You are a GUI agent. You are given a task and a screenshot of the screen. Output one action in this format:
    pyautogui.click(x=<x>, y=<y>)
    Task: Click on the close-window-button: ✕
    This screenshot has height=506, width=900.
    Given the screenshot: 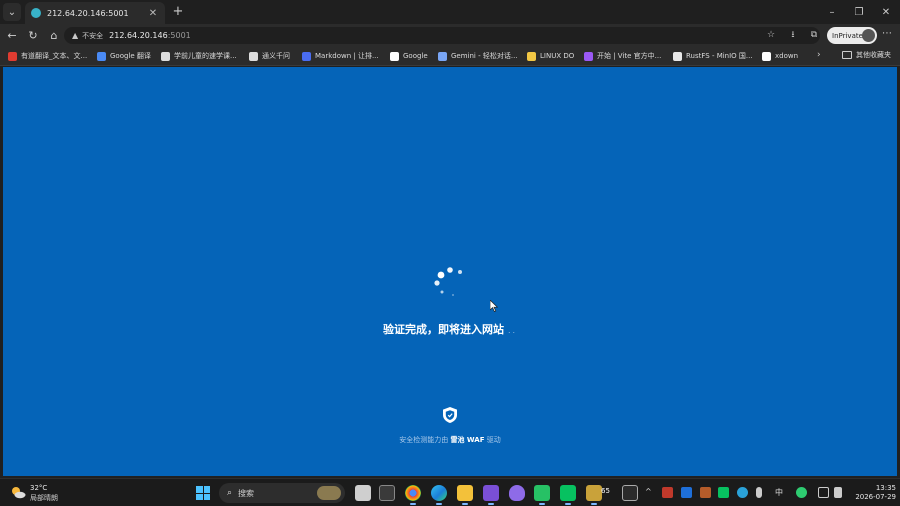 What is the action you would take?
    pyautogui.click(x=886, y=12)
    